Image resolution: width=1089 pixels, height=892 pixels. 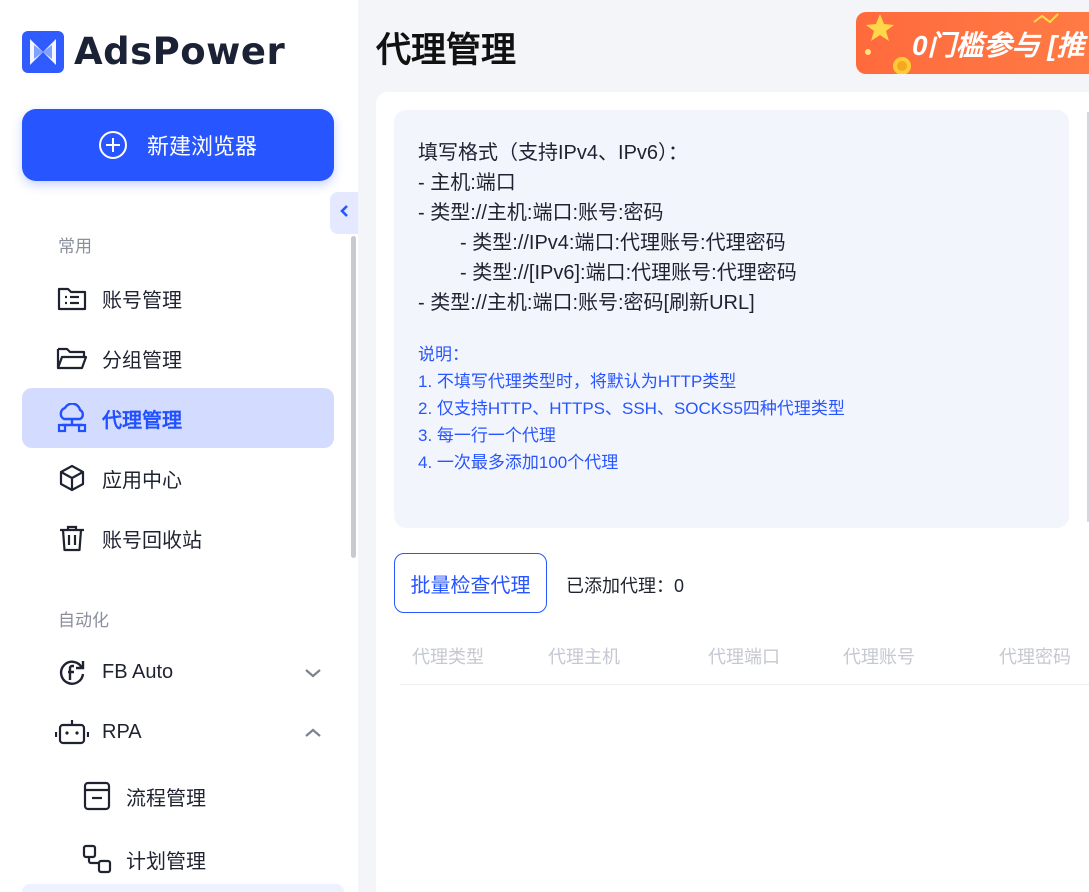 I want to click on table-divider, so click(x=744, y=684).